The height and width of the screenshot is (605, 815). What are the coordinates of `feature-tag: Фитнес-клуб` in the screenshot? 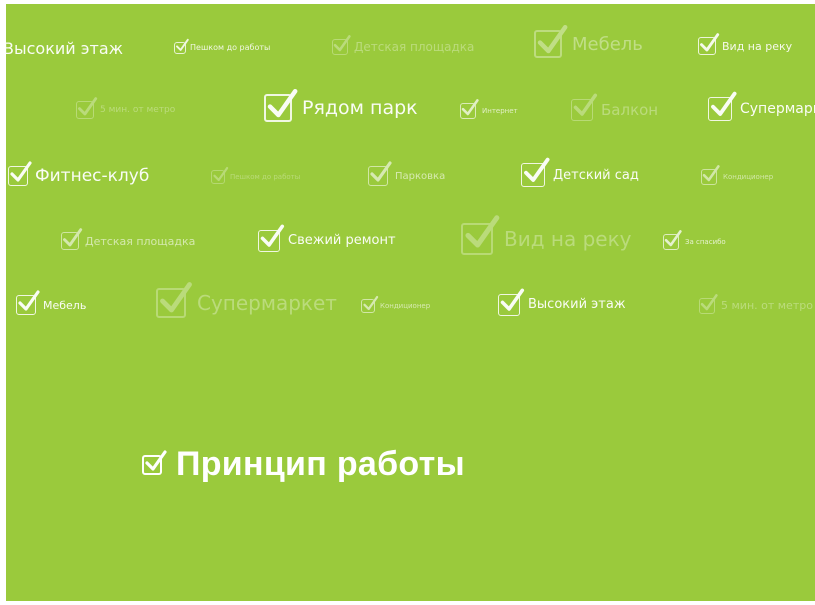 It's located at (79, 173).